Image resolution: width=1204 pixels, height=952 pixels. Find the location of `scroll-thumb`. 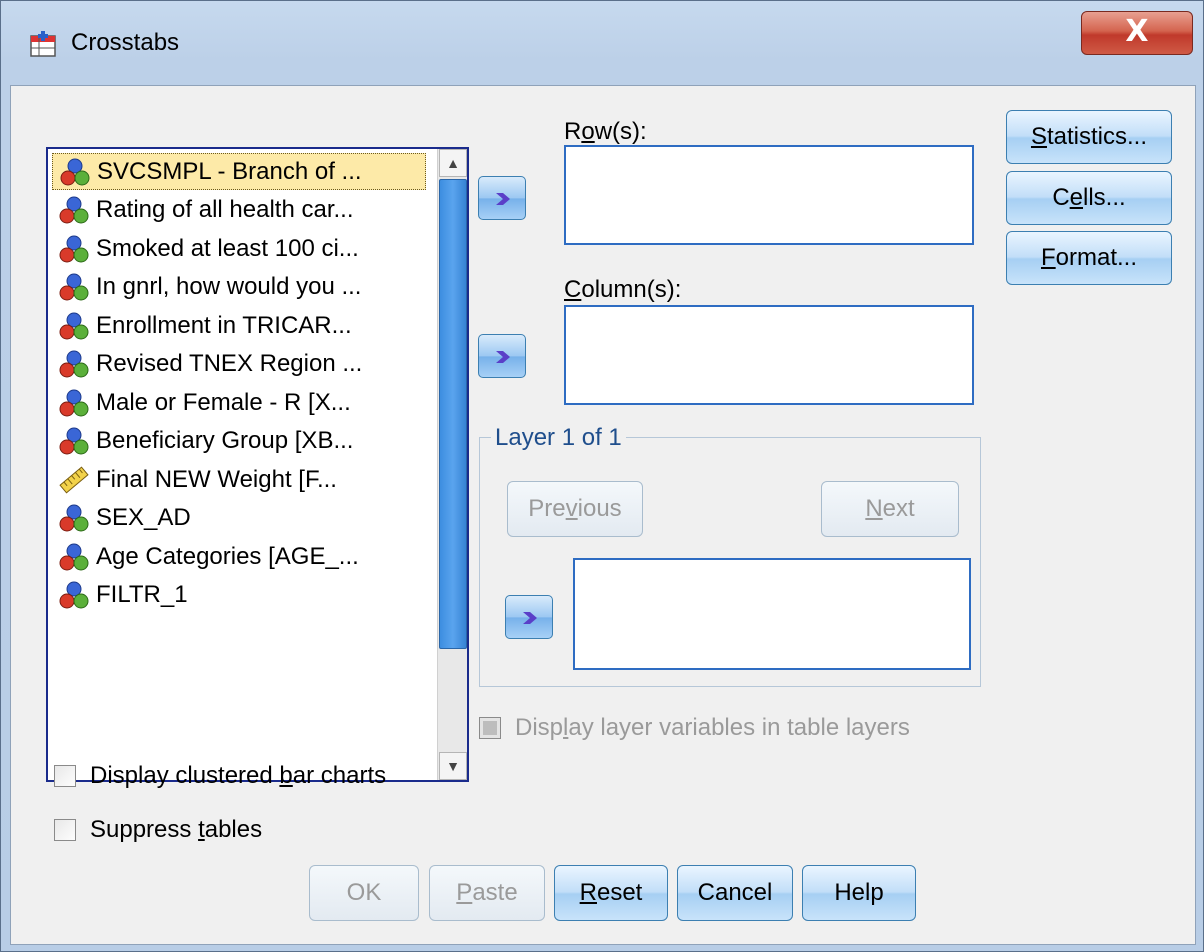

scroll-thumb is located at coordinates (453, 414).